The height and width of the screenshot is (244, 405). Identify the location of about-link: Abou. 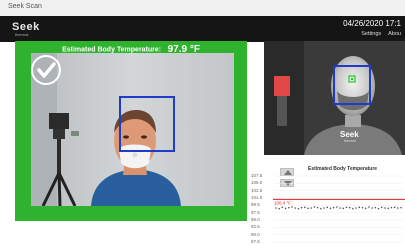
(394, 34).